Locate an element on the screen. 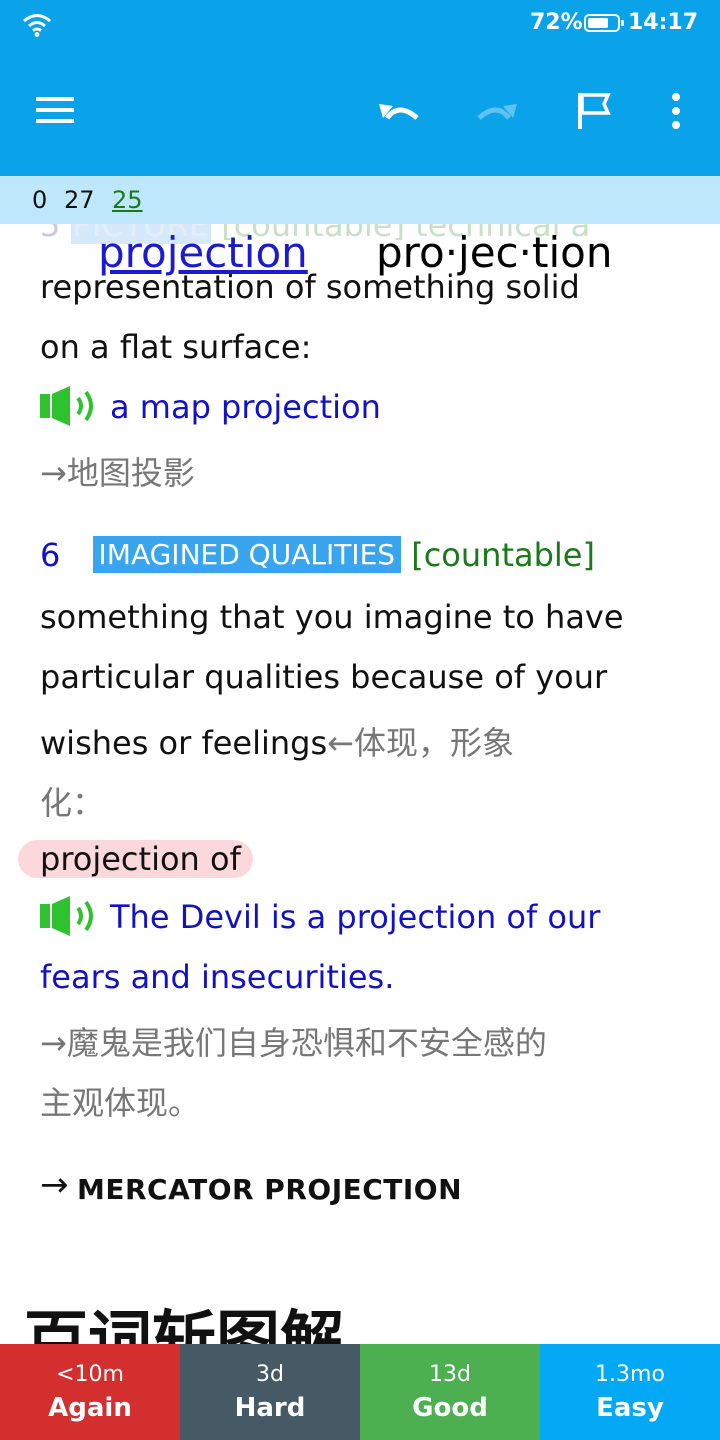 The width and height of the screenshot is (720, 1440). again-label: Again is located at coordinates (90, 1408).